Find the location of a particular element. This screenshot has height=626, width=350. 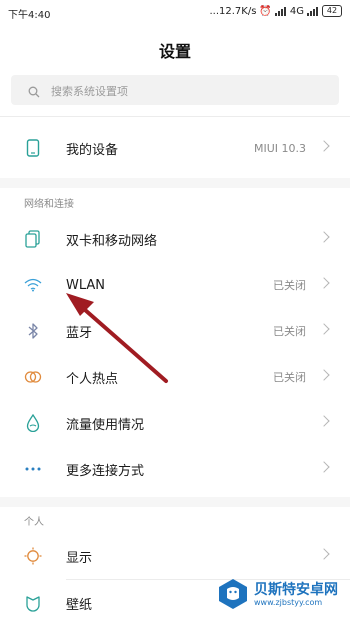

watermark: 贝斯特安卓网 www.zjbstyy.com is located at coordinates (280, 594).